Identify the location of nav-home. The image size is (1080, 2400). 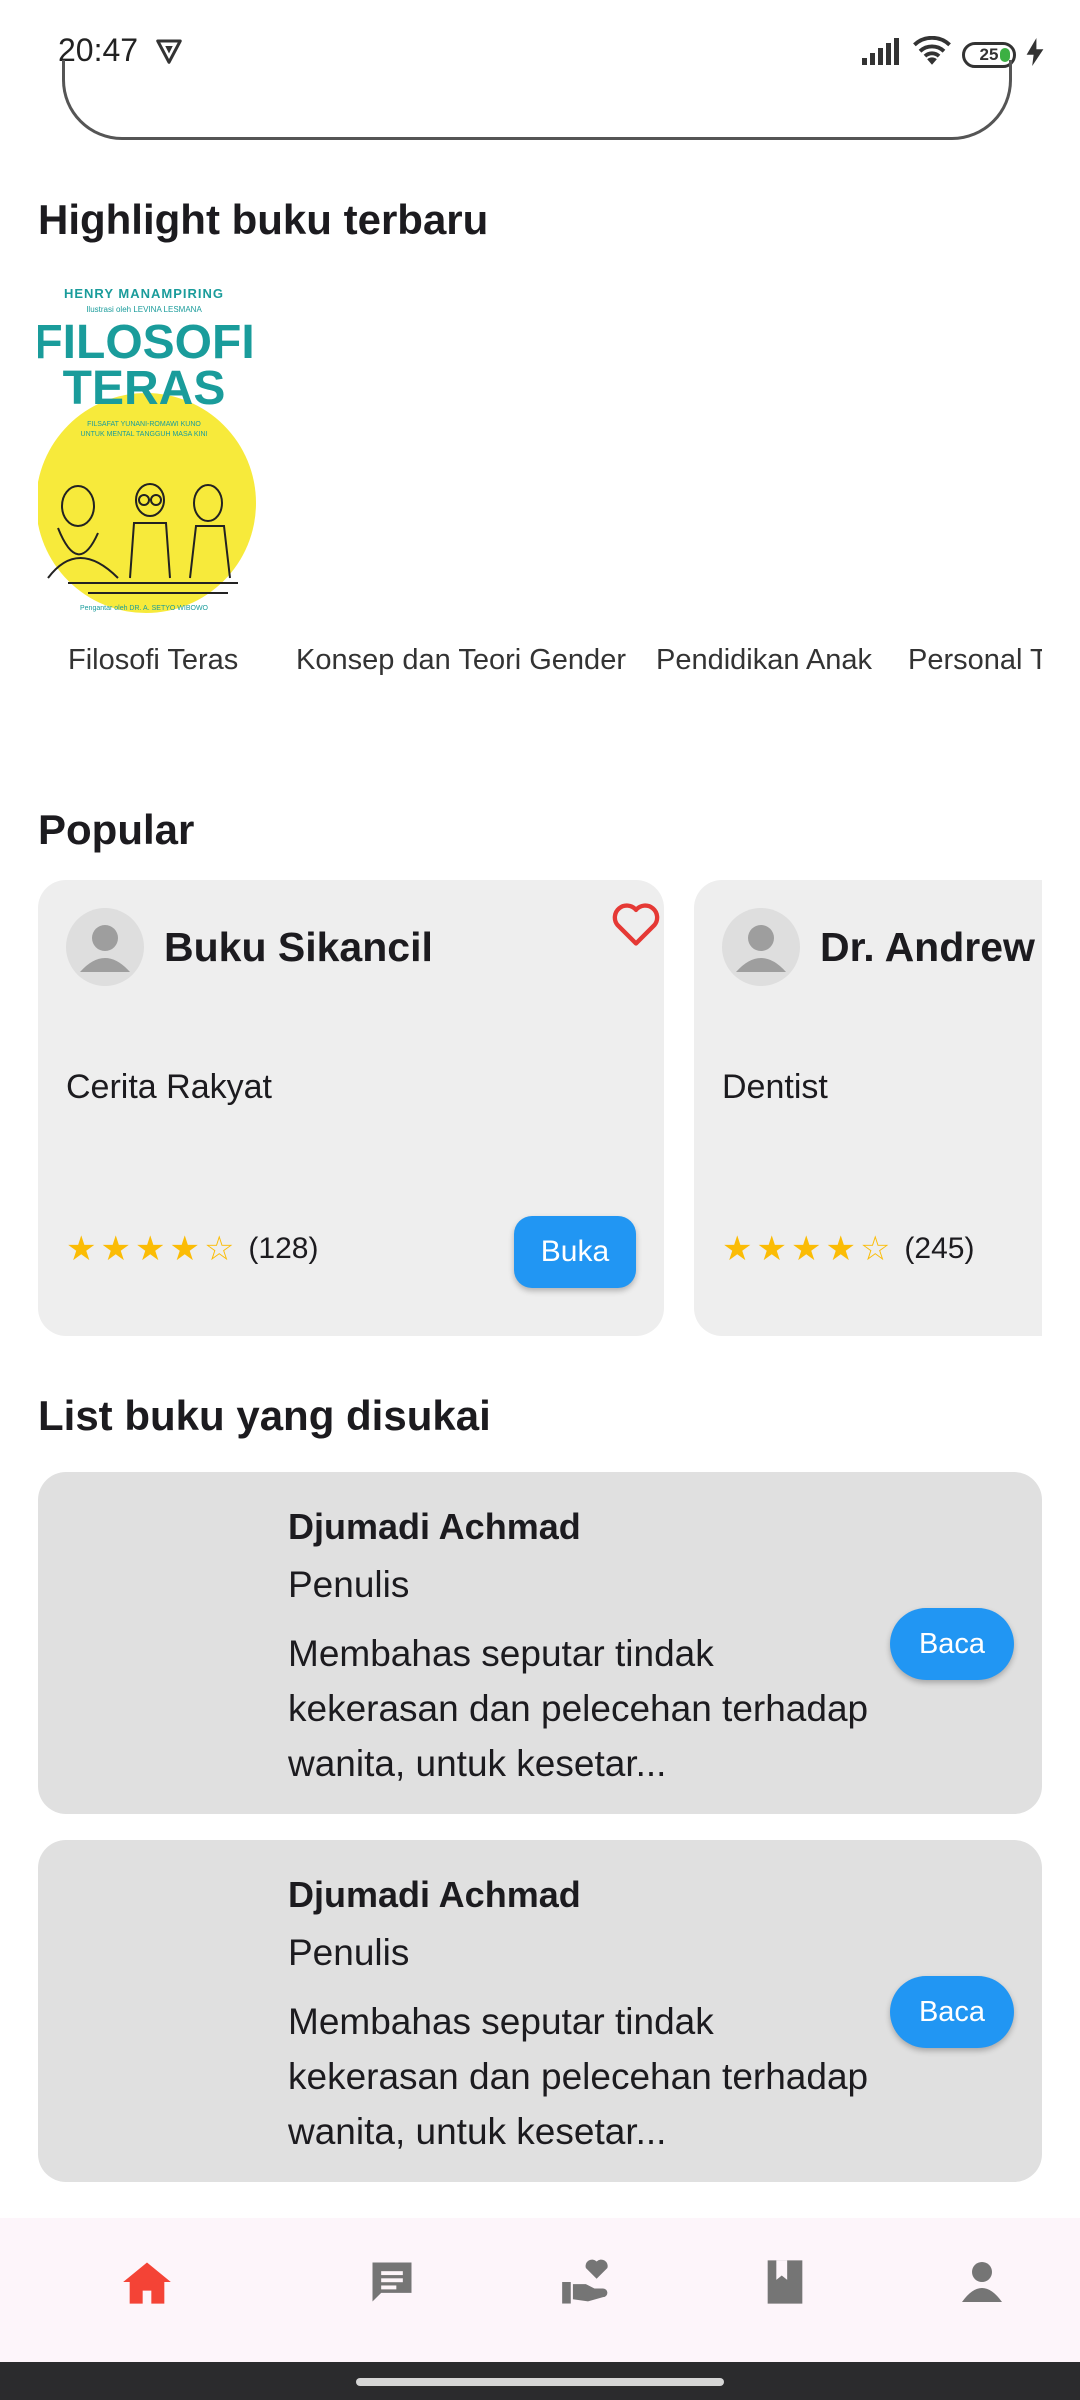
(147, 2284).